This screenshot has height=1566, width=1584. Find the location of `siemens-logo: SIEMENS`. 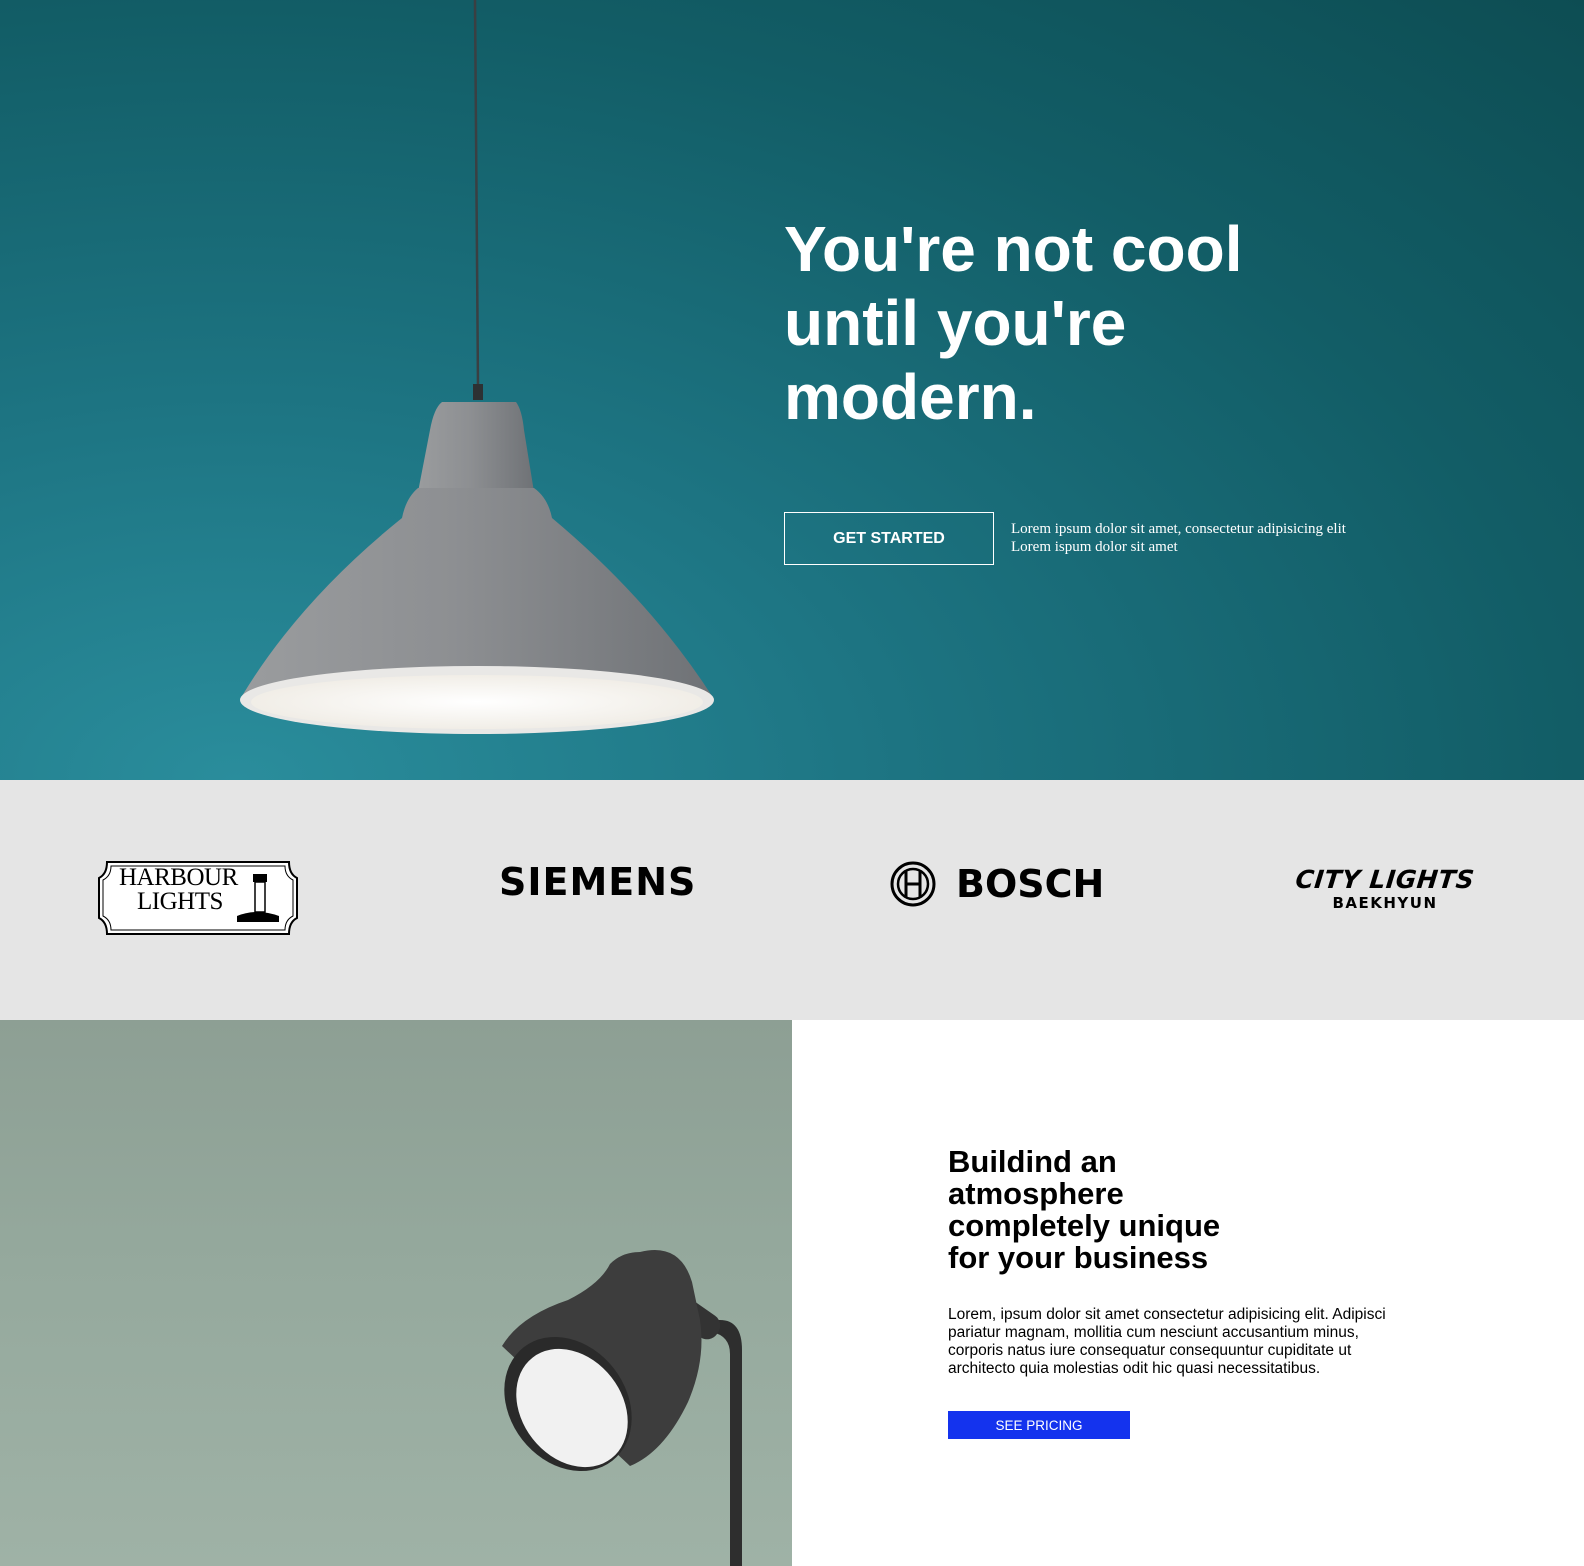

siemens-logo: SIEMENS is located at coordinates (598, 882).